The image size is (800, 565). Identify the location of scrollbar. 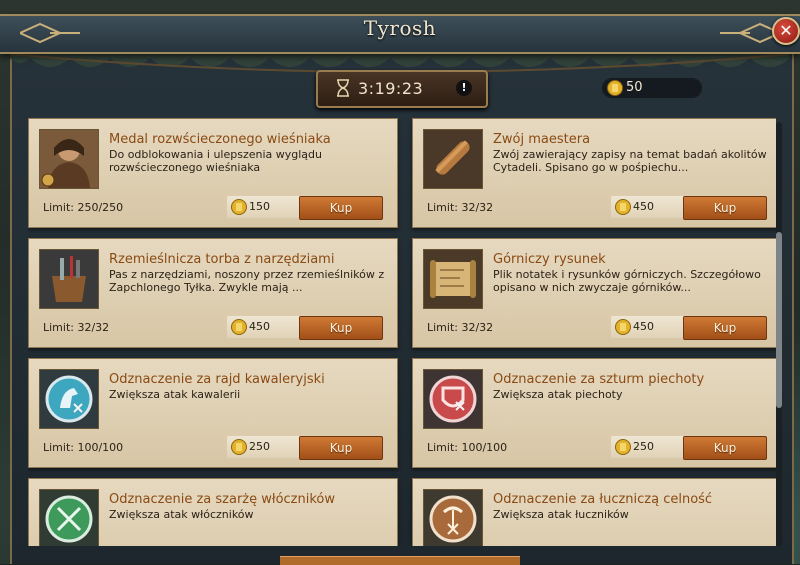
(779, 334).